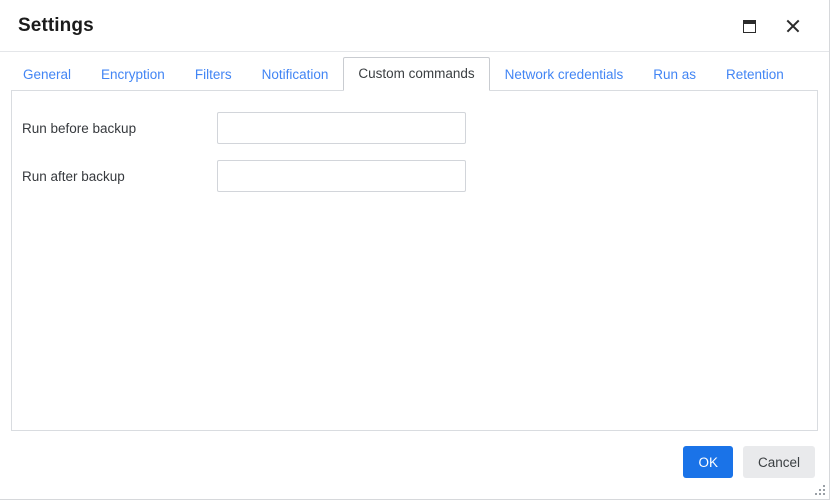 This screenshot has width=830, height=500. I want to click on maximize-button, so click(749, 26).